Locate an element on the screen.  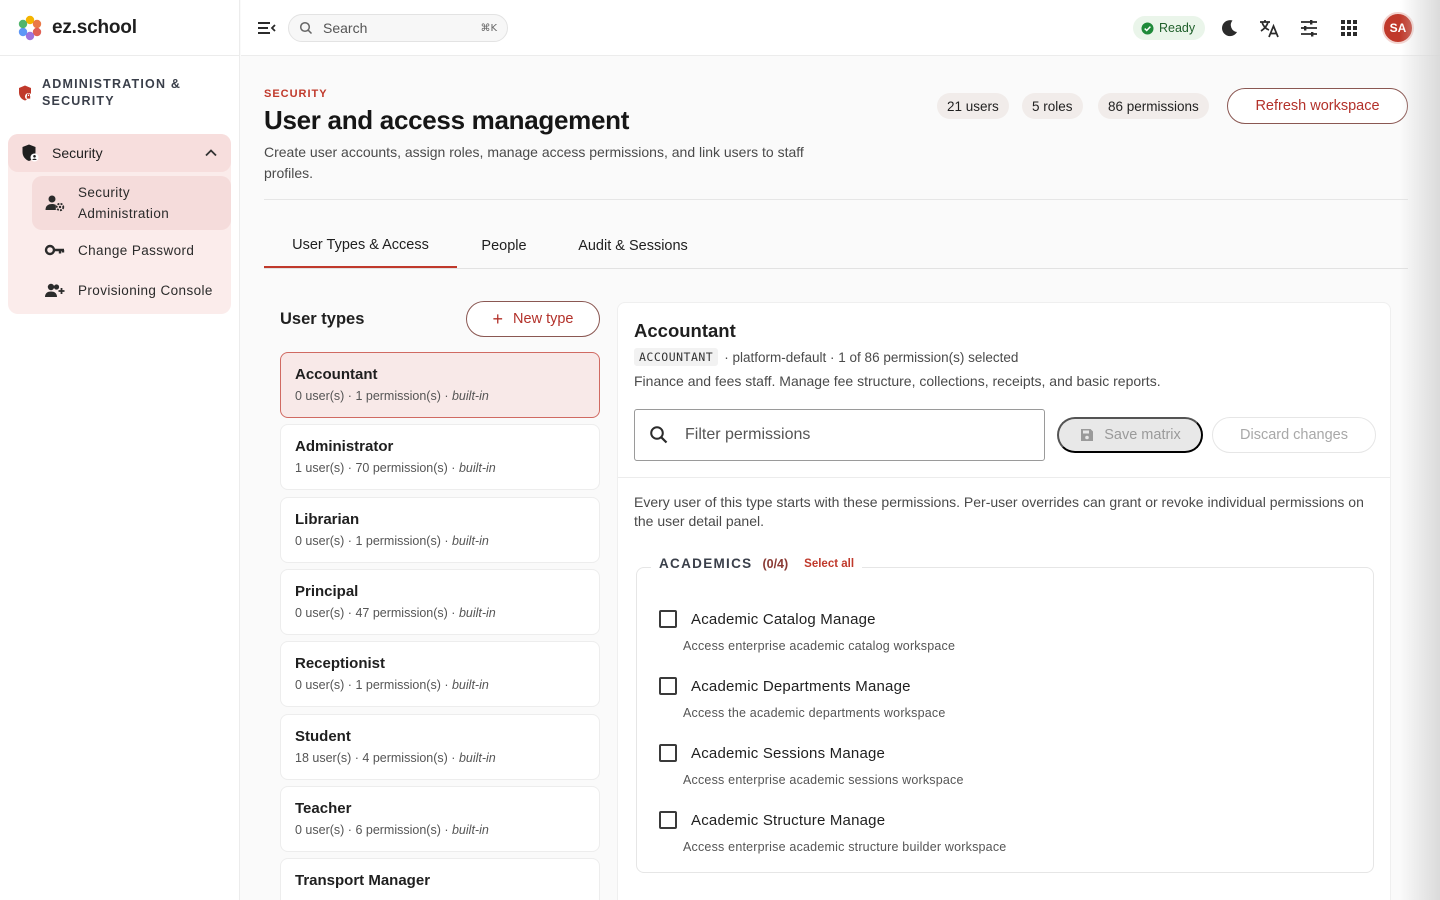
sidebar-item-security-administration: Security Administration is located at coordinates (131, 203).